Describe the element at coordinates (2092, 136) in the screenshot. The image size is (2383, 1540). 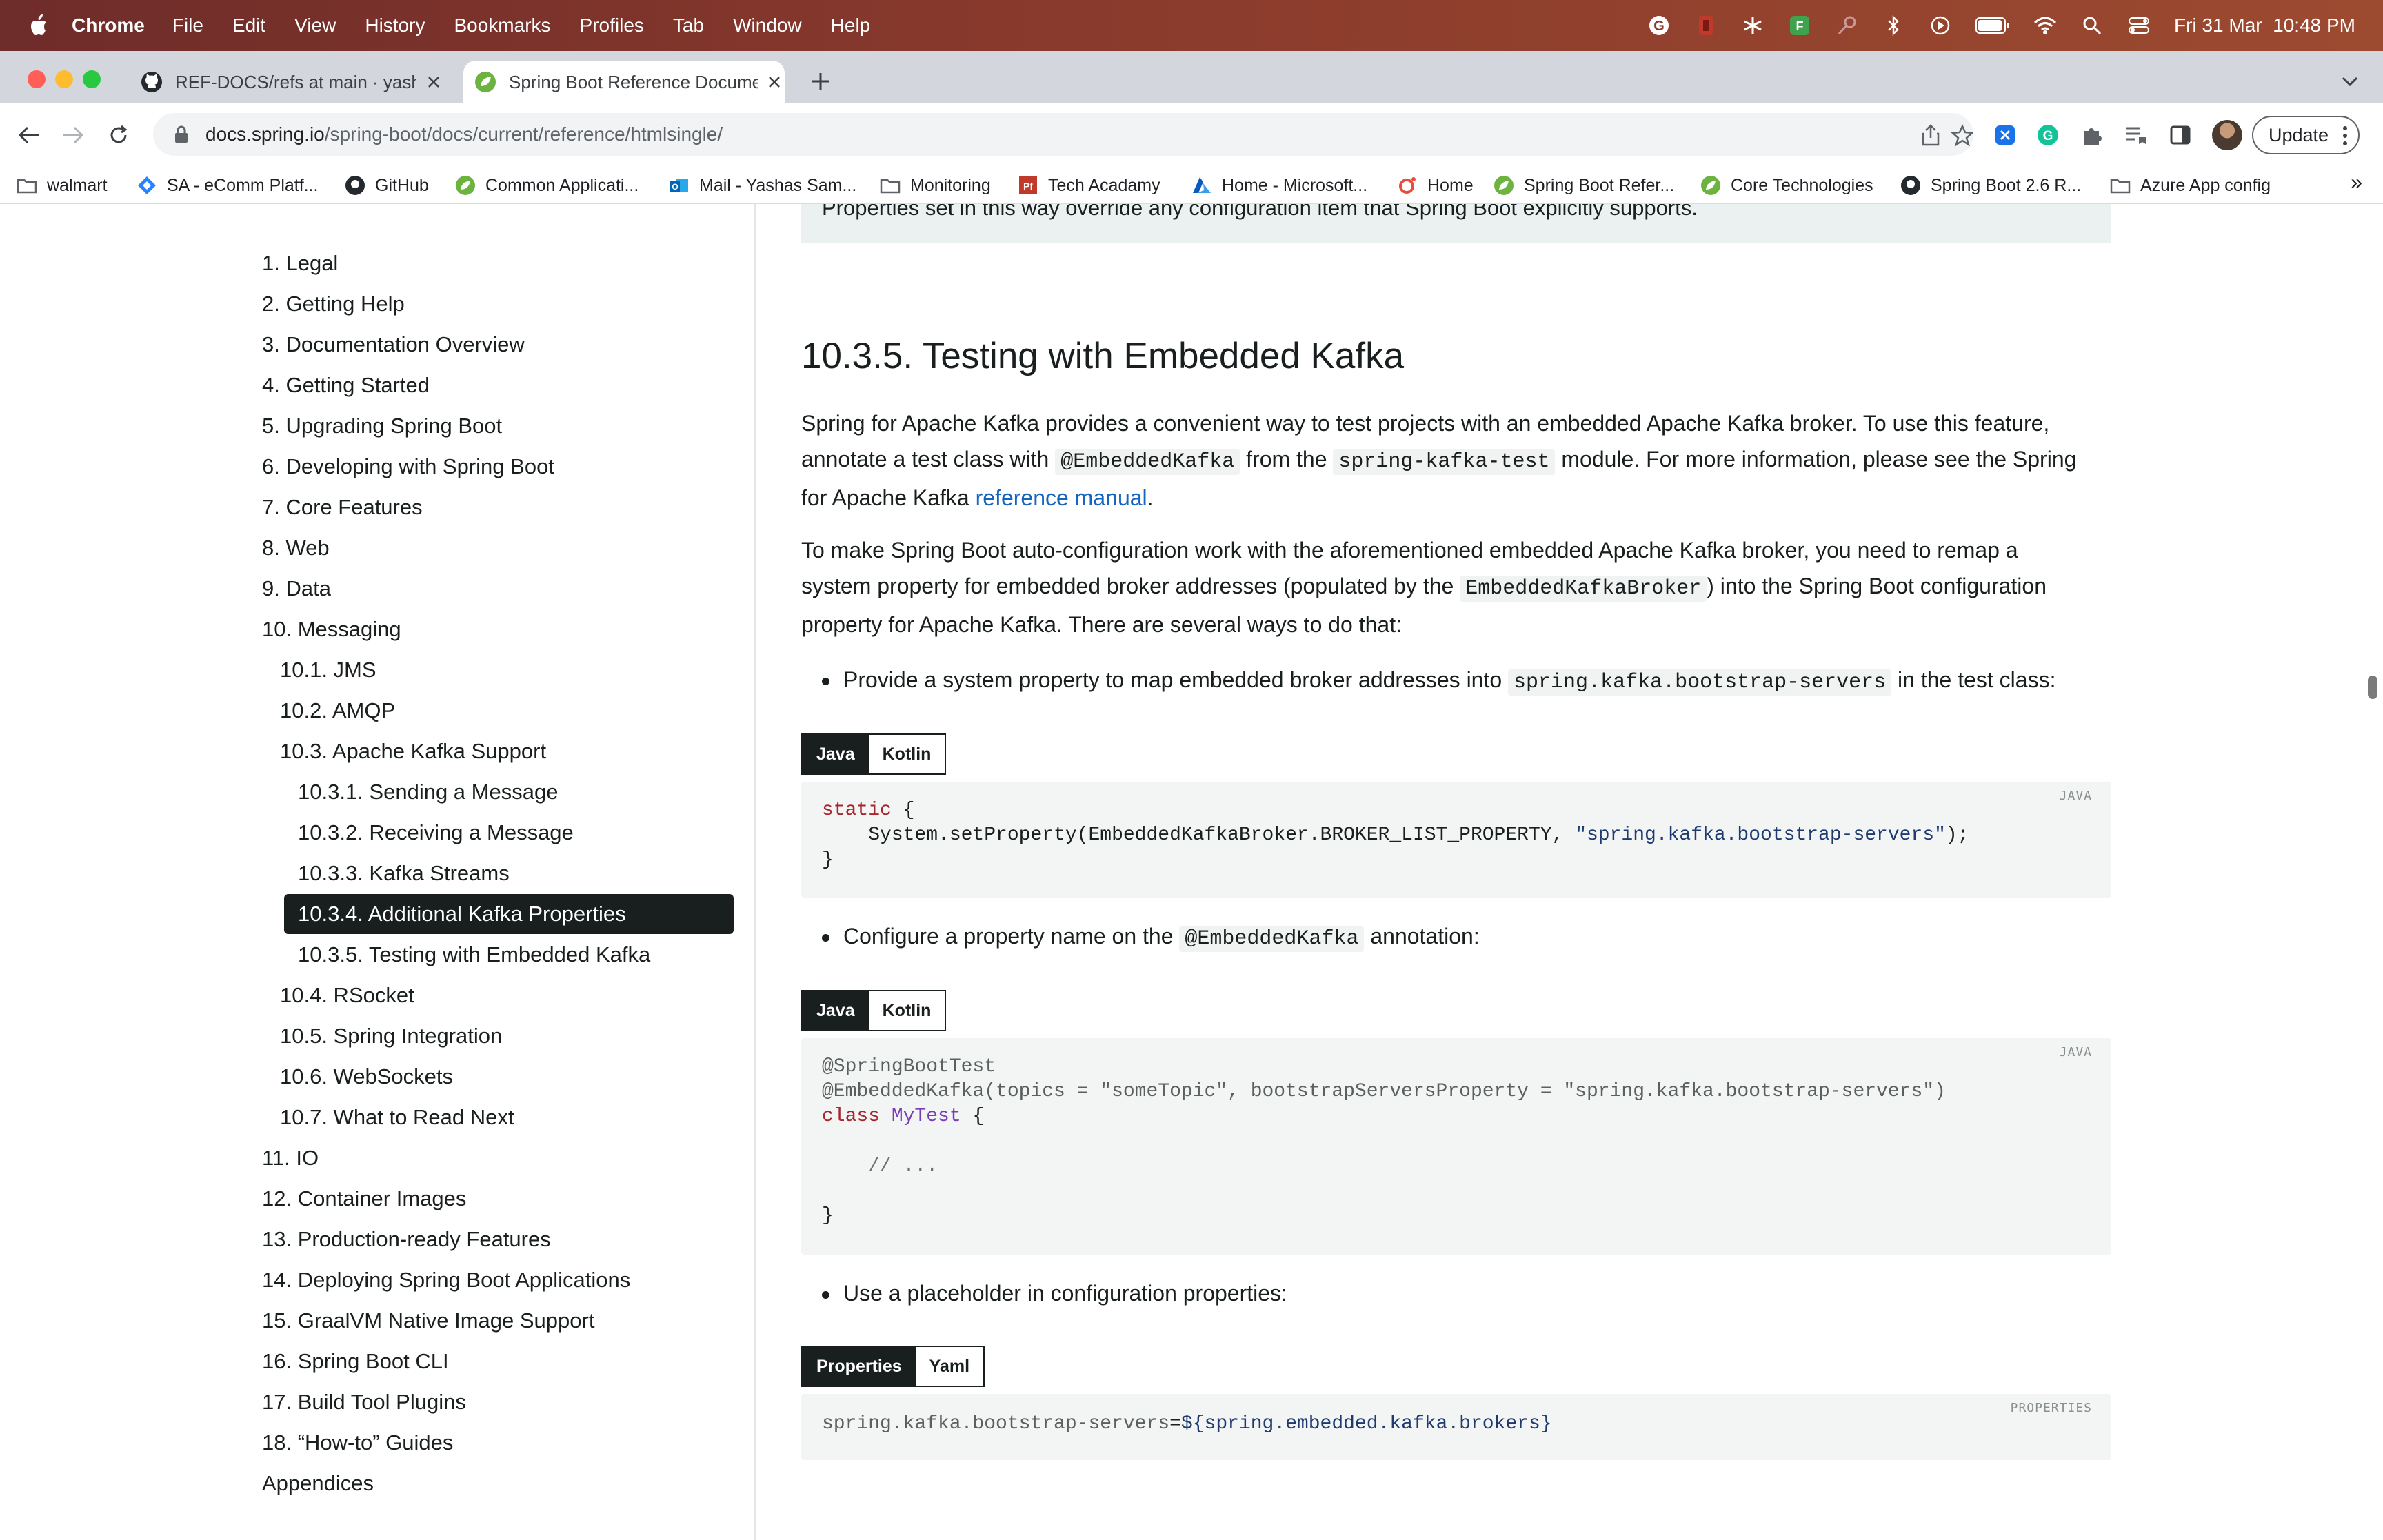
I see `extensions-puzzle-icon` at that location.